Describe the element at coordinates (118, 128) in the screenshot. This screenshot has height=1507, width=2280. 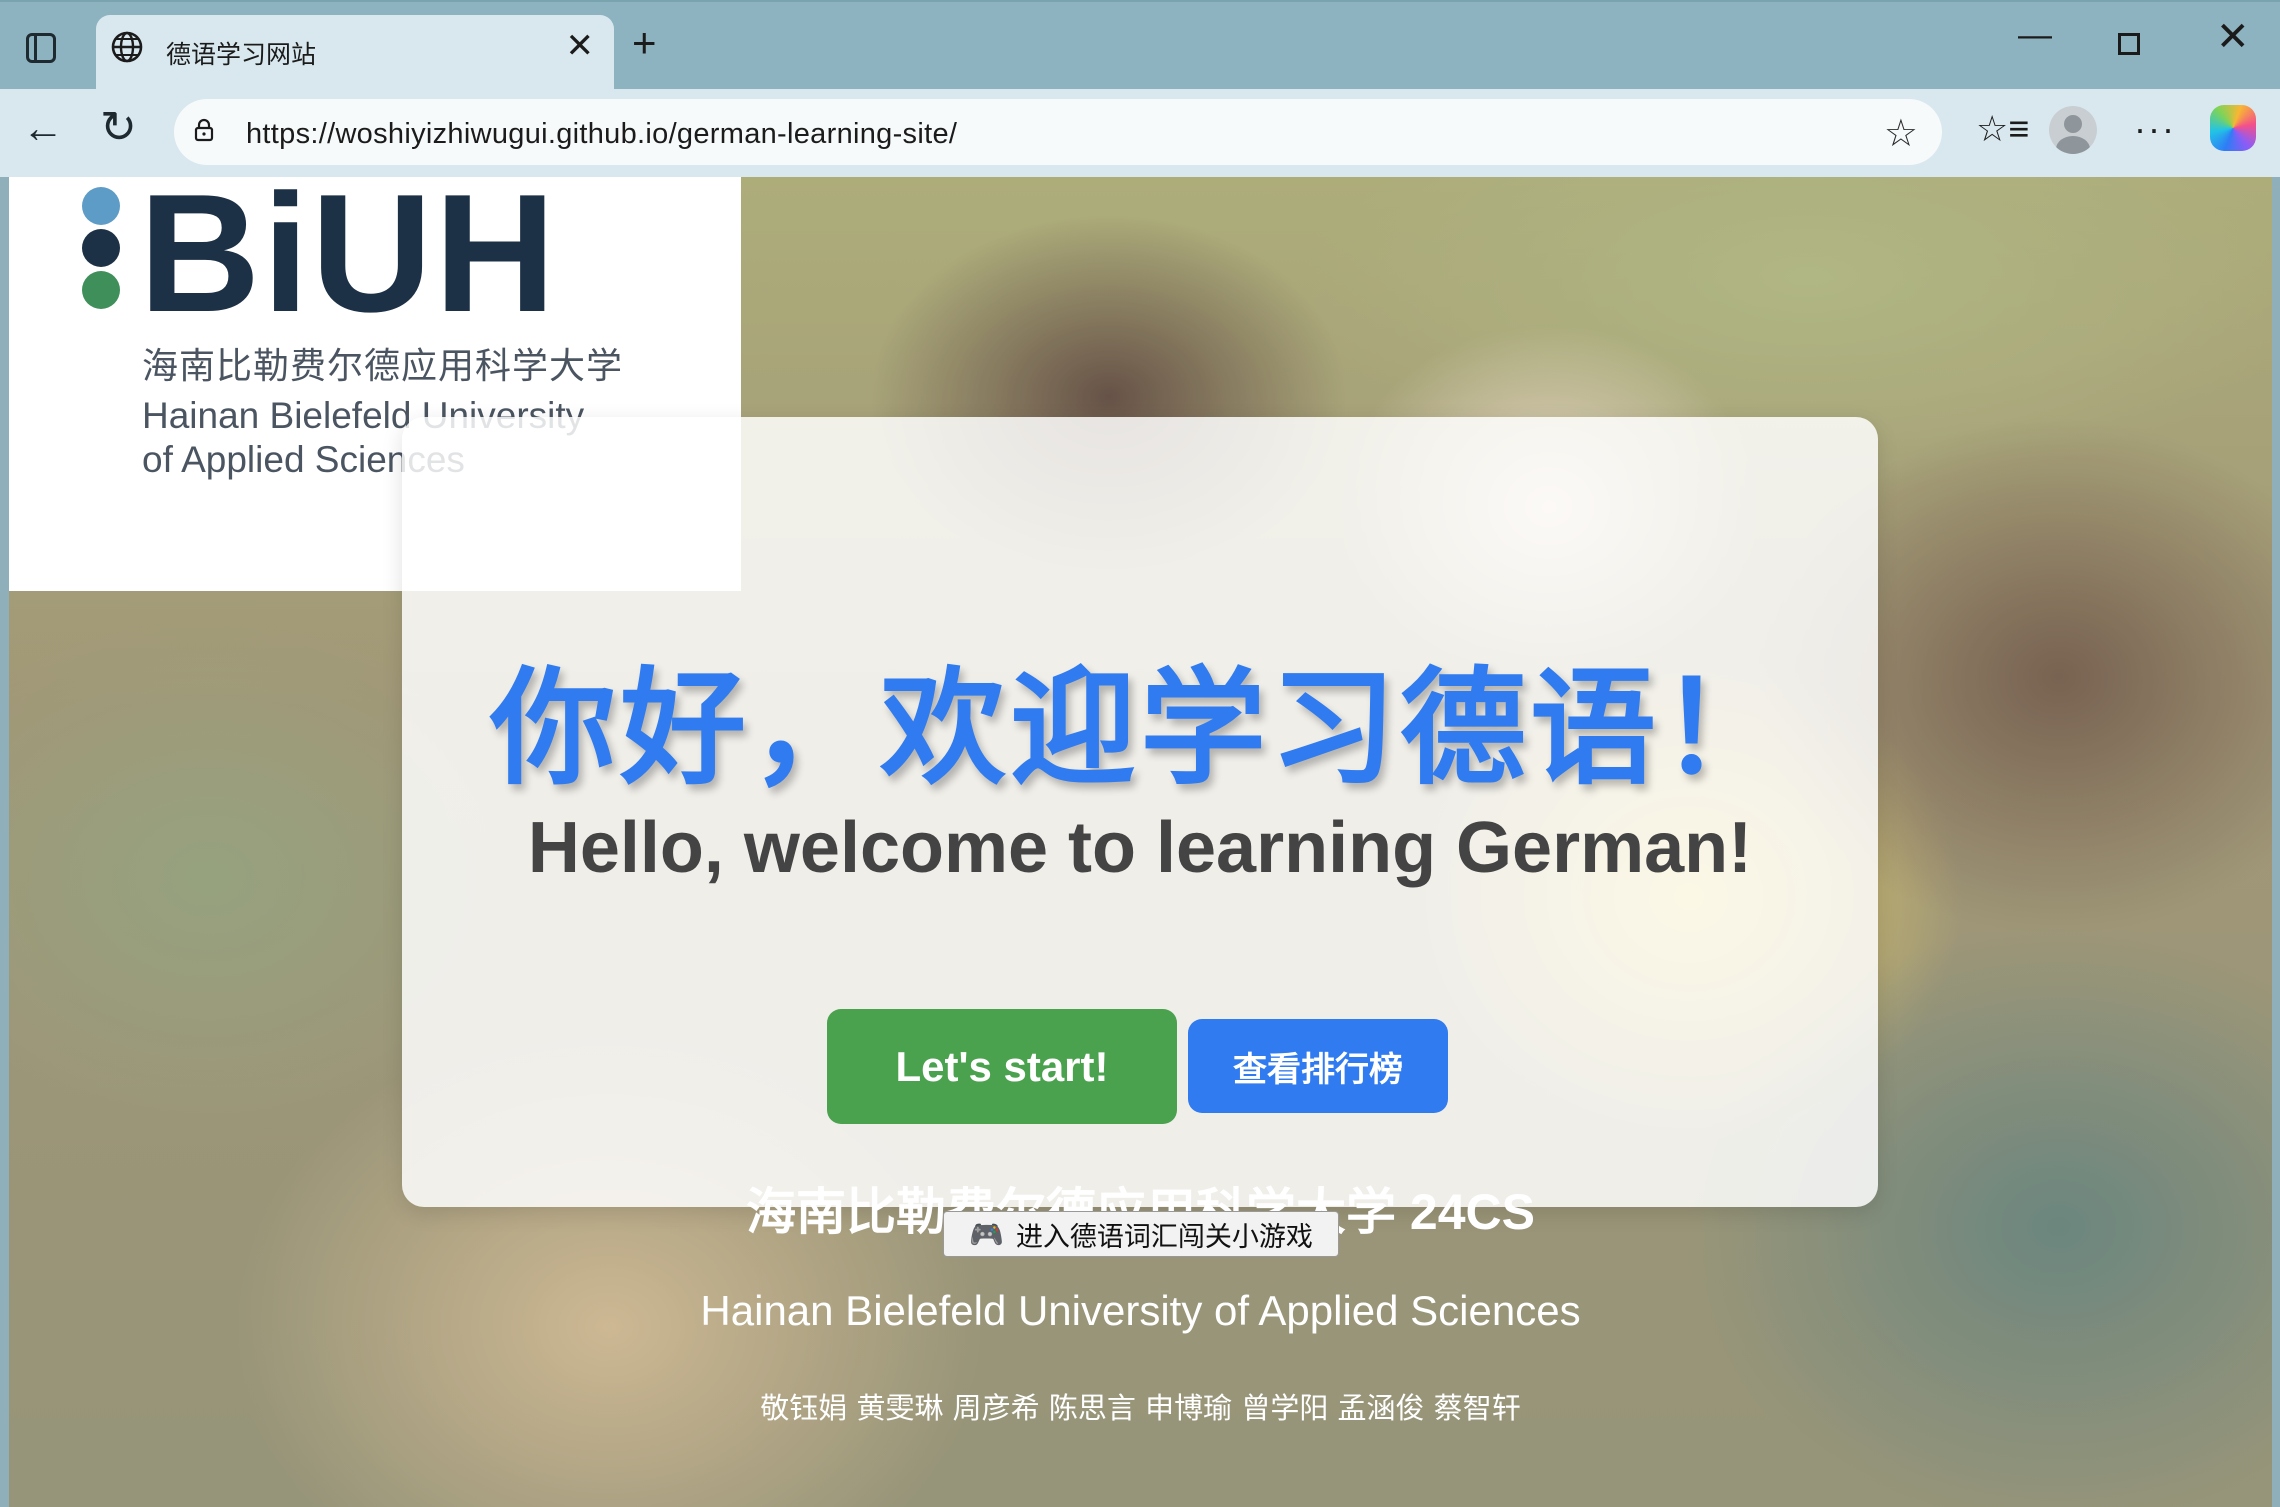
I see `reload-icon: ↻` at that location.